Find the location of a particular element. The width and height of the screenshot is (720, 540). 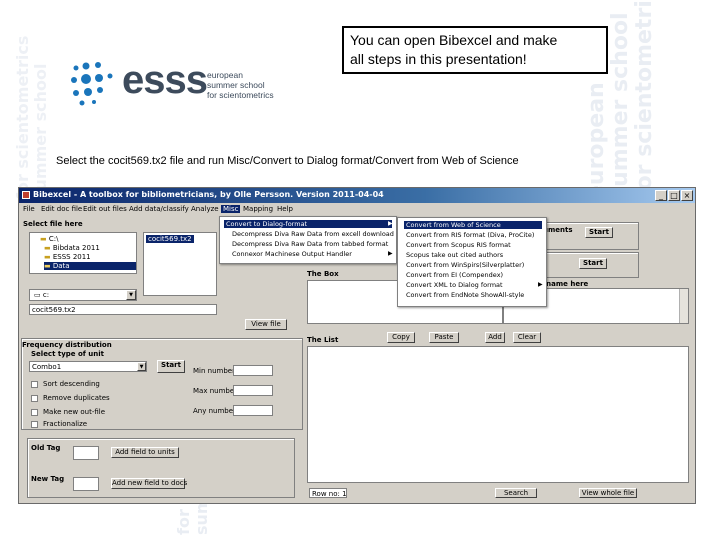

menu-item-convert-ei: Convert from EI (Compendex) is located at coordinates (454, 275).